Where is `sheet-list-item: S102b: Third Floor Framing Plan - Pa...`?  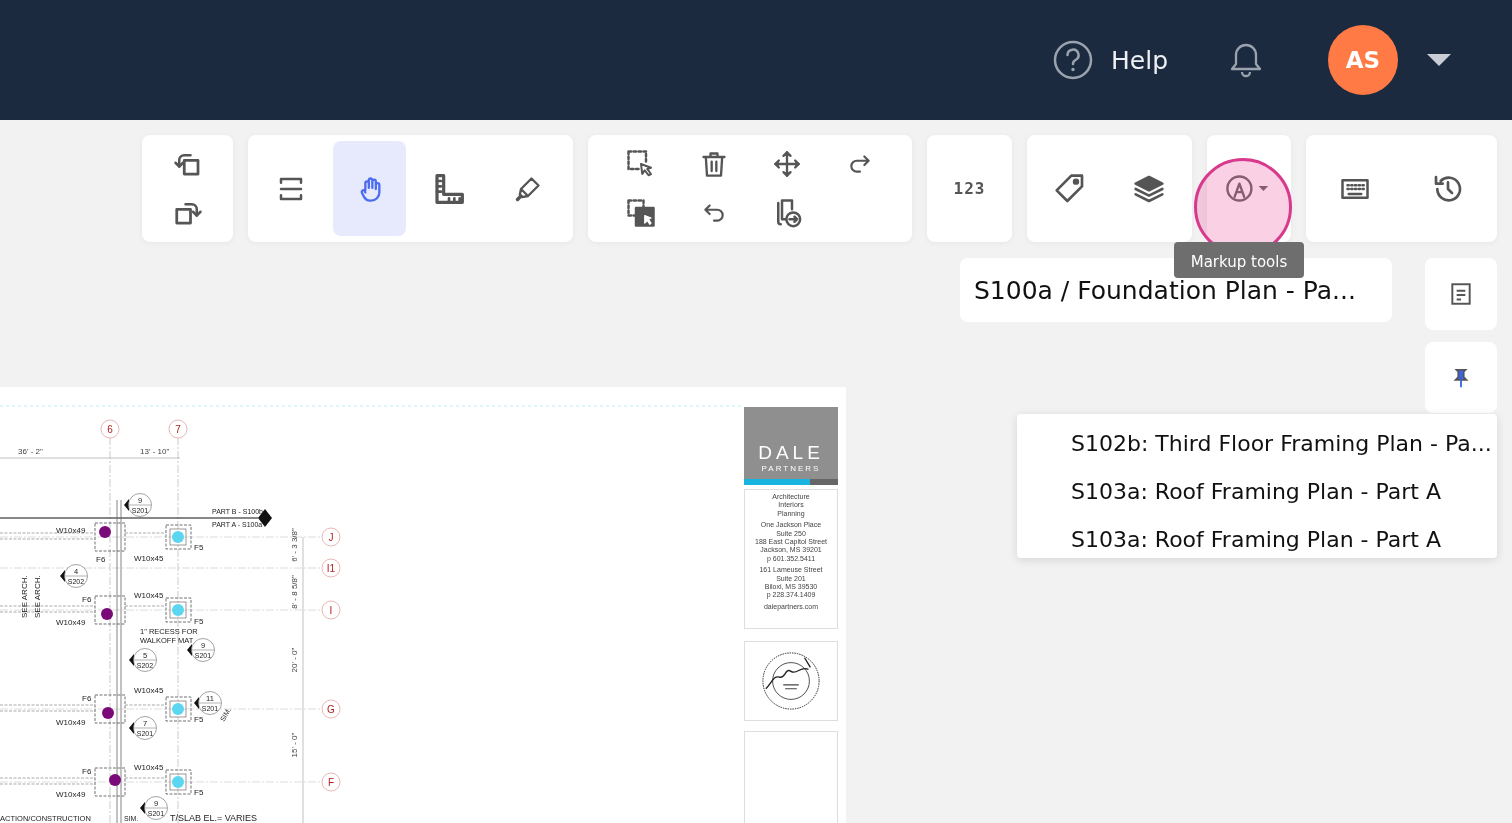 sheet-list-item: S102b: Third Floor Framing Plan - Pa... is located at coordinates (1257, 443).